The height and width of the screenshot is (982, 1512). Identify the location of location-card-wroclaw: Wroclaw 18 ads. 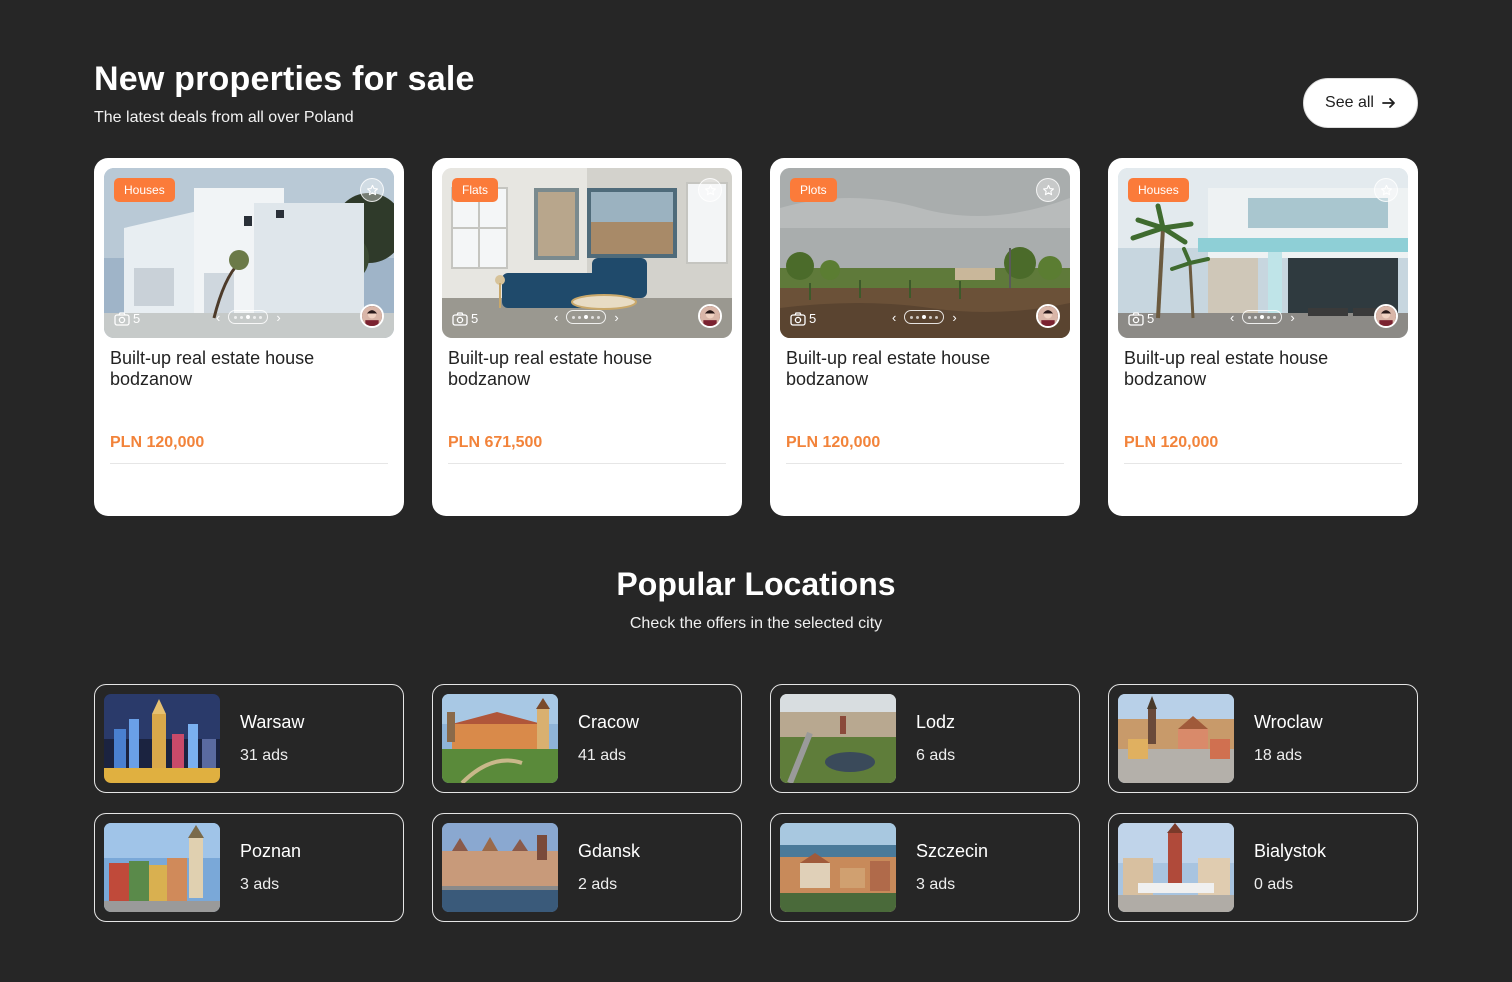
(1263, 738).